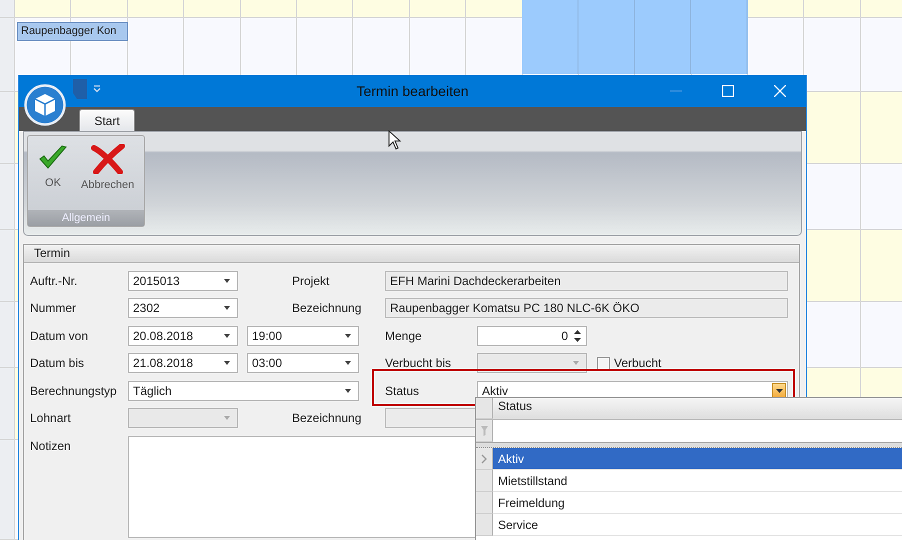 This screenshot has height=540, width=902. I want to click on project-field: EFH Marini Dachdeckerarbeiten, so click(586, 280).